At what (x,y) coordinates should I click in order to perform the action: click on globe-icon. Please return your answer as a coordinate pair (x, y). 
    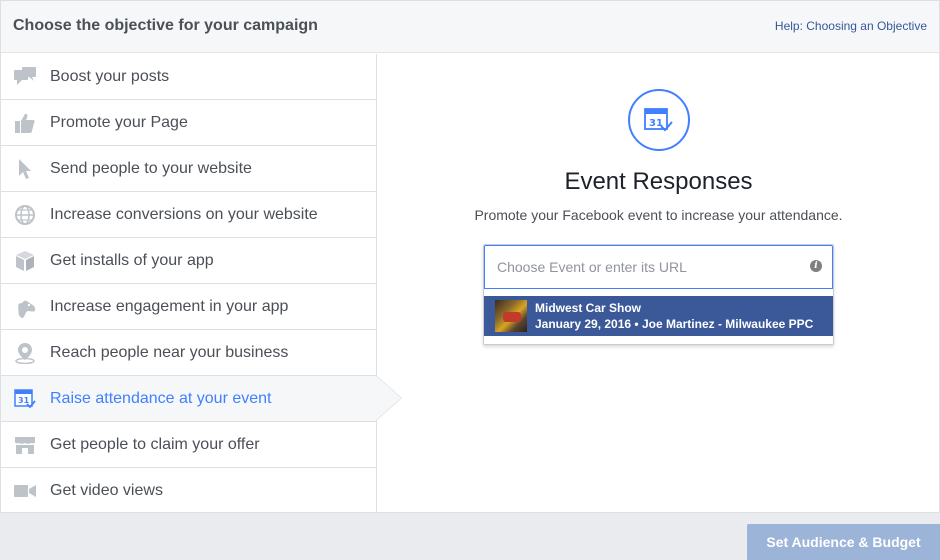
    Looking at the image, I should click on (25, 215).